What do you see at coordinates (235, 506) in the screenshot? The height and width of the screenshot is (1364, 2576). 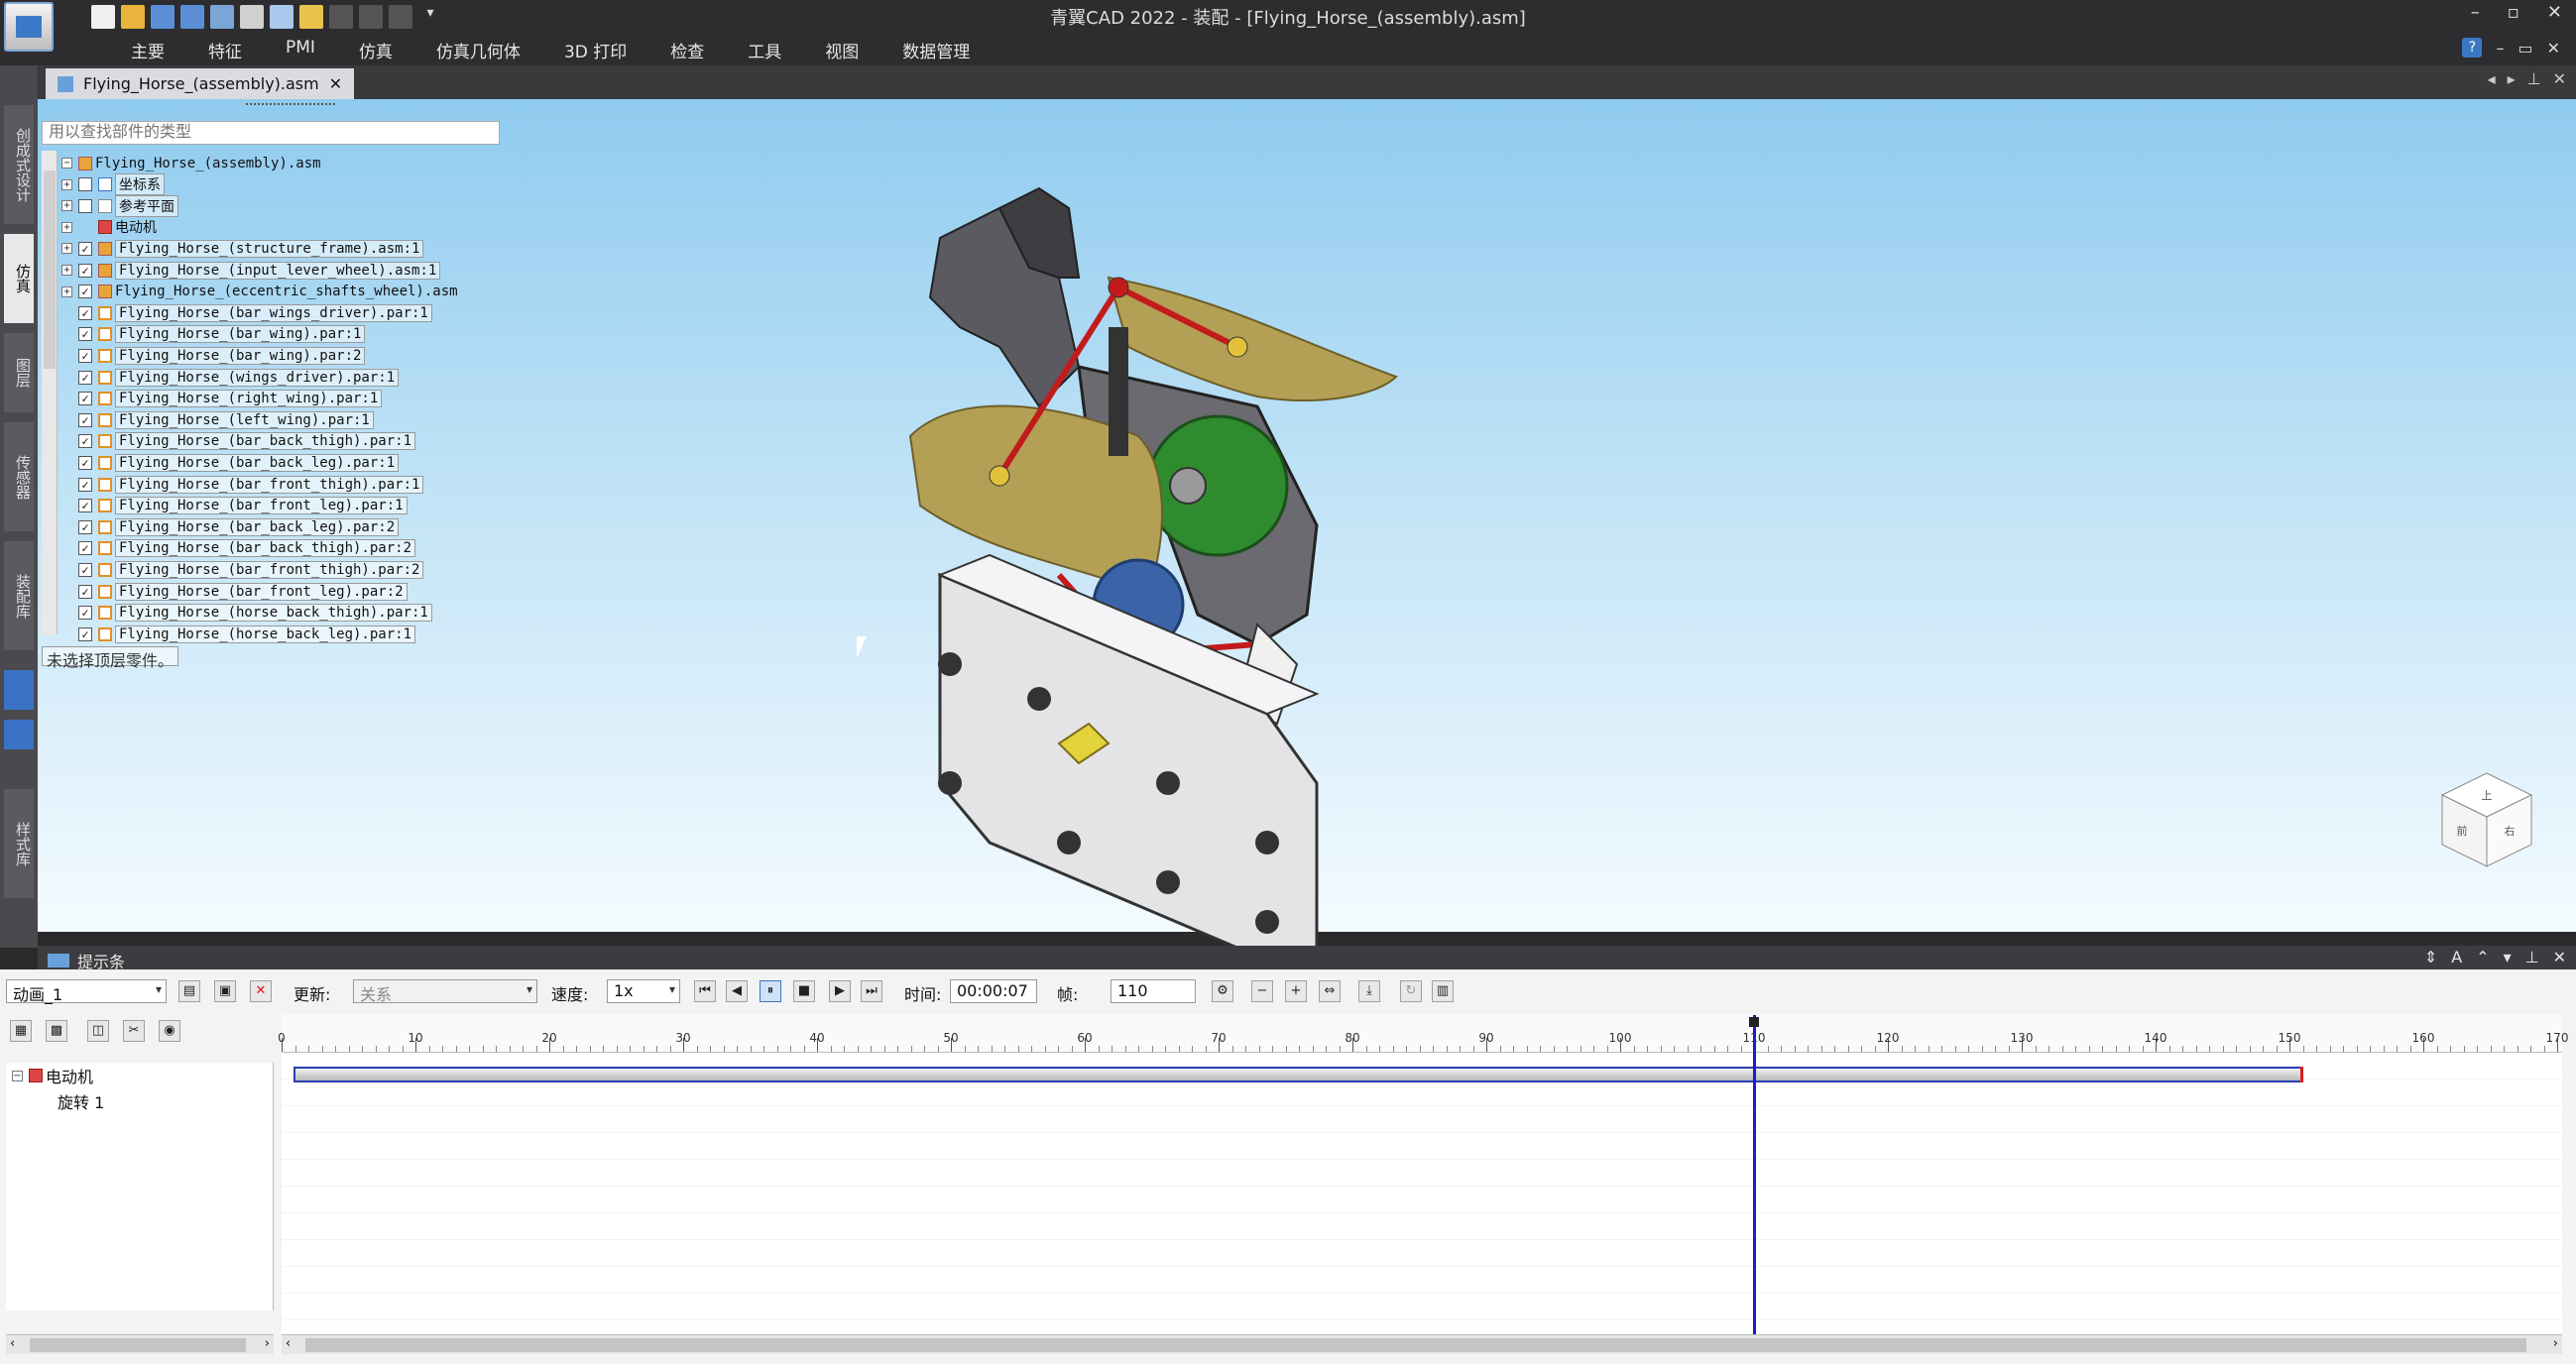 I see `tree-item: ✓ Flying_Horse_(bar_front_leg).par:1` at bounding box center [235, 506].